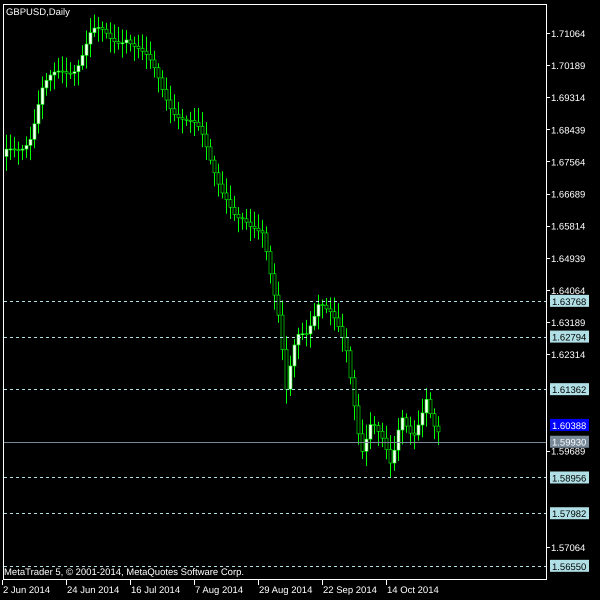  I want to click on price-axis-label: 1.66689, so click(568, 195).